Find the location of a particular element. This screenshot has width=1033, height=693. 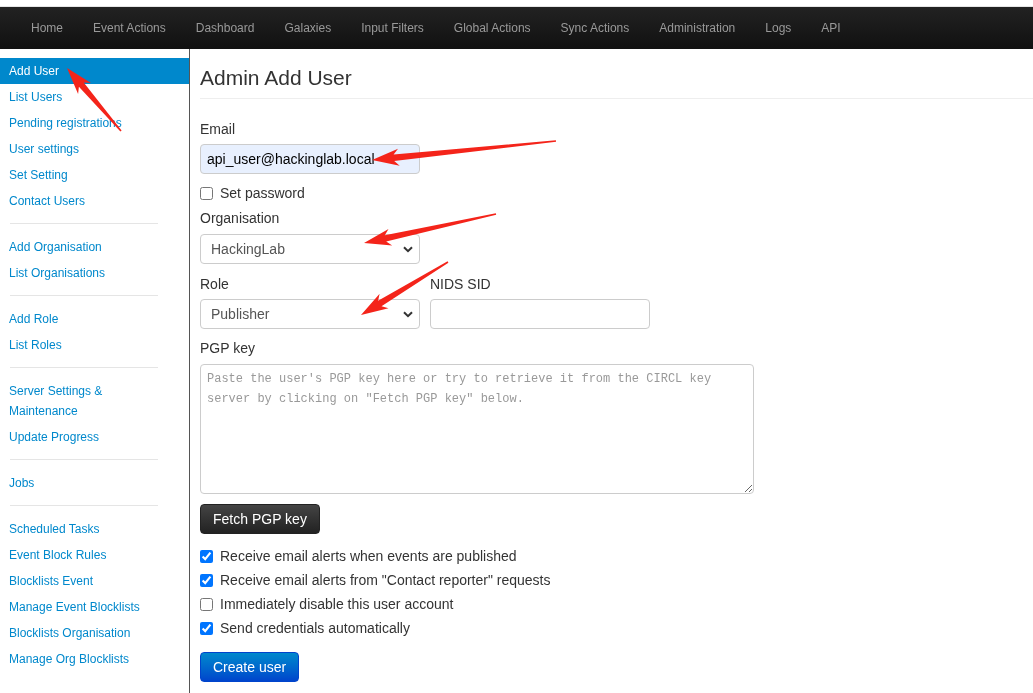

create-user-button: Create user is located at coordinates (250, 667).